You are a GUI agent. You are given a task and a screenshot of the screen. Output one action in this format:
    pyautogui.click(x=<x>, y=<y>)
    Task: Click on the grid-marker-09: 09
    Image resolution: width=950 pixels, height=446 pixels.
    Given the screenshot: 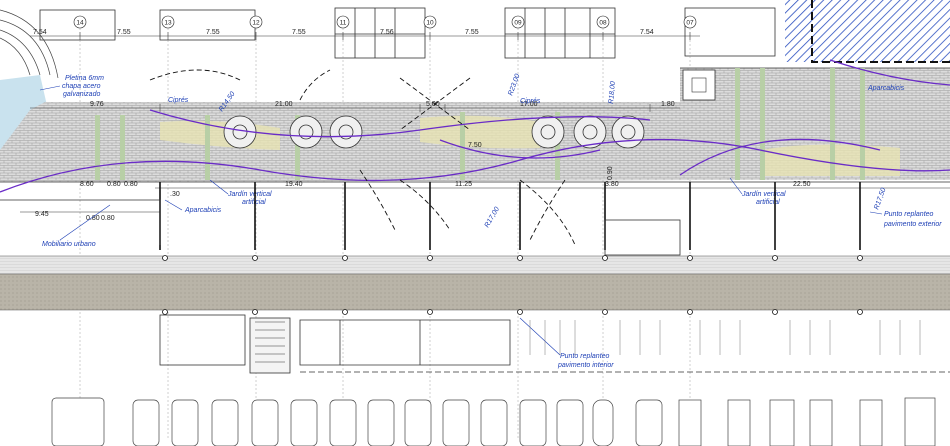 What is the action you would take?
    pyautogui.click(x=518, y=22)
    